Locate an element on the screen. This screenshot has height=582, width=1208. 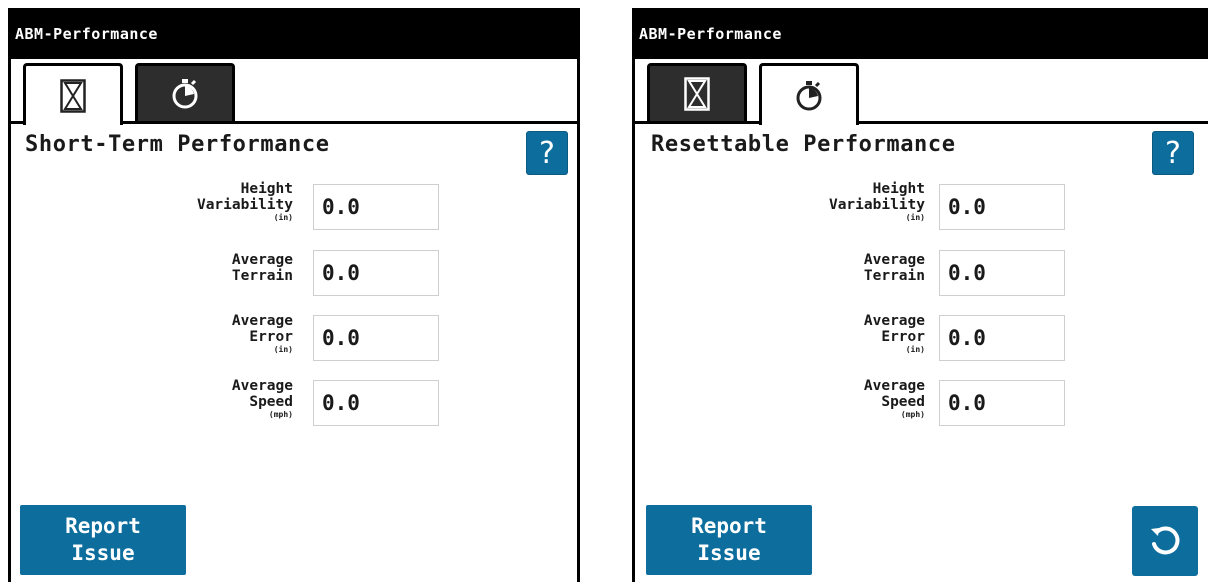
reset-button is located at coordinates (1165, 541).